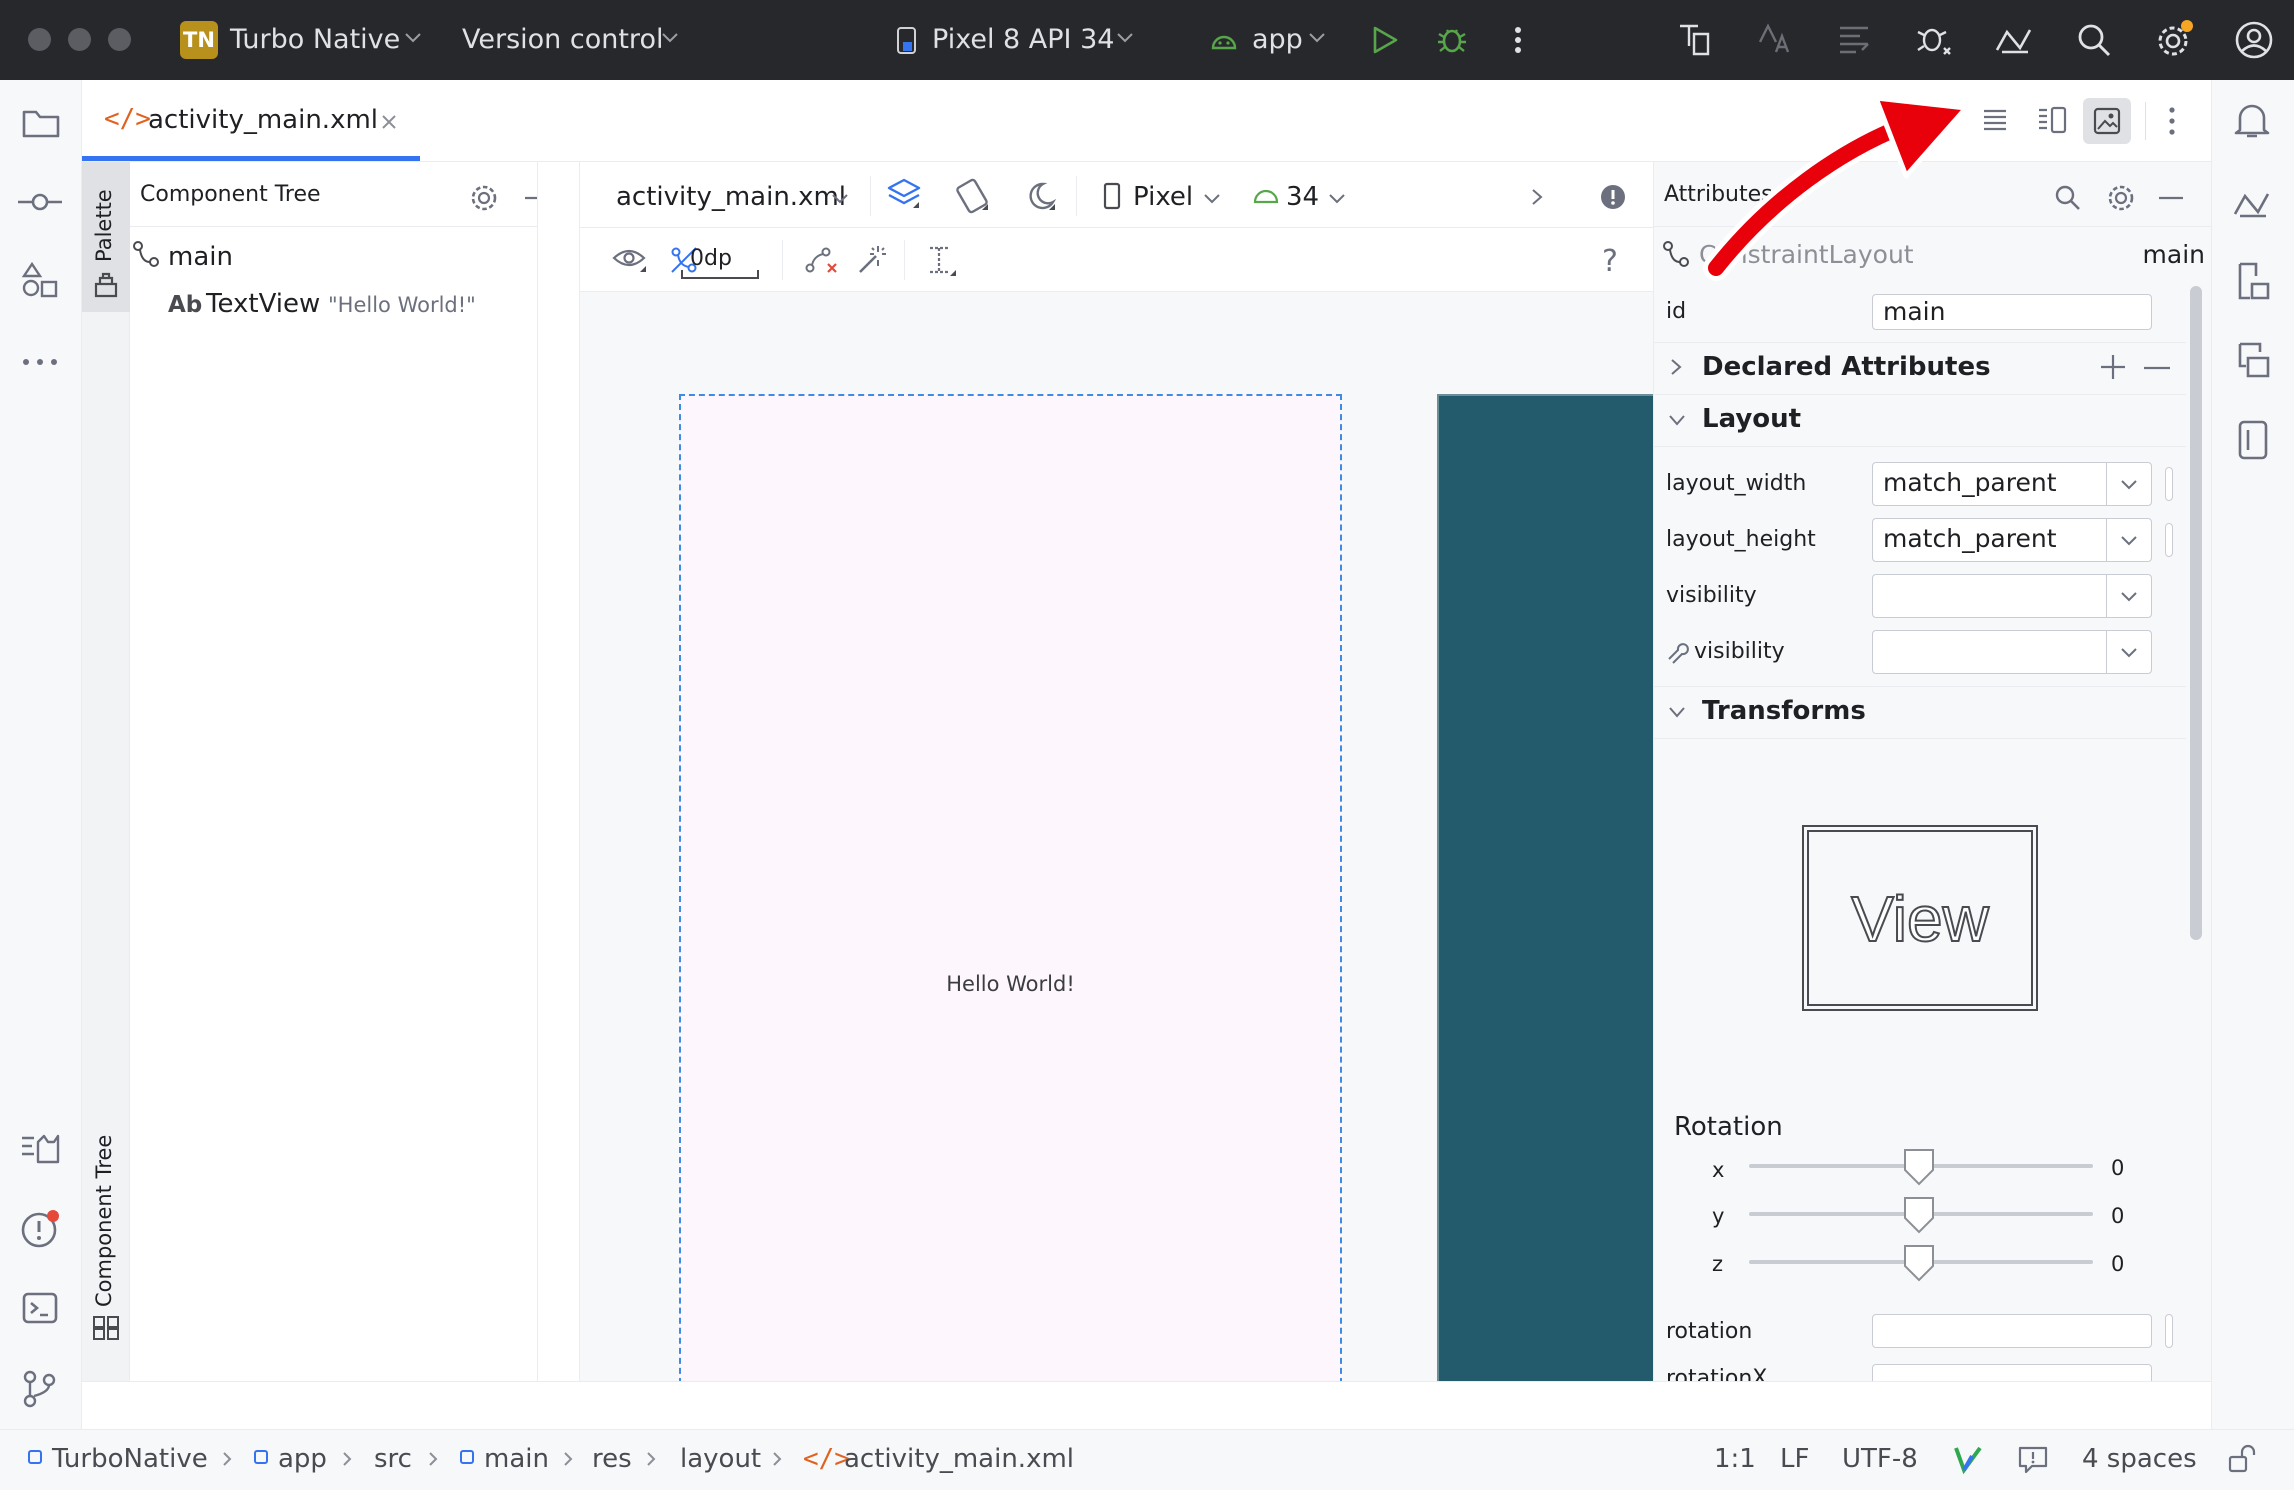 This screenshot has height=1490, width=2294. Describe the element at coordinates (40, 202) in the screenshot. I see `commit-icon` at that location.